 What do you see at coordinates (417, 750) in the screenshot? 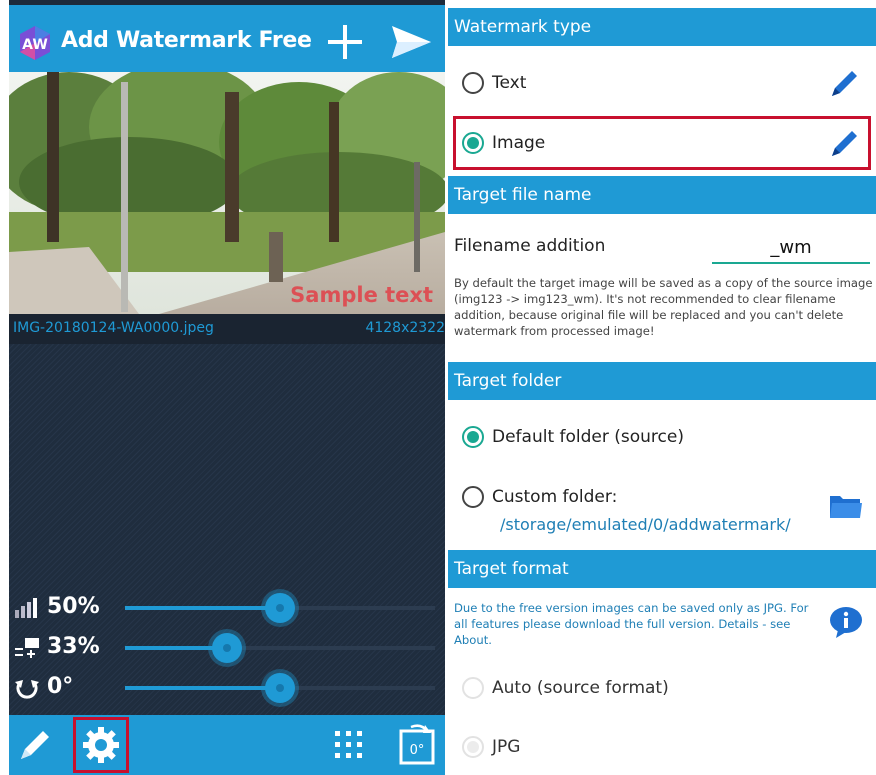
I see `rotate-angle-label: 0°` at bounding box center [417, 750].